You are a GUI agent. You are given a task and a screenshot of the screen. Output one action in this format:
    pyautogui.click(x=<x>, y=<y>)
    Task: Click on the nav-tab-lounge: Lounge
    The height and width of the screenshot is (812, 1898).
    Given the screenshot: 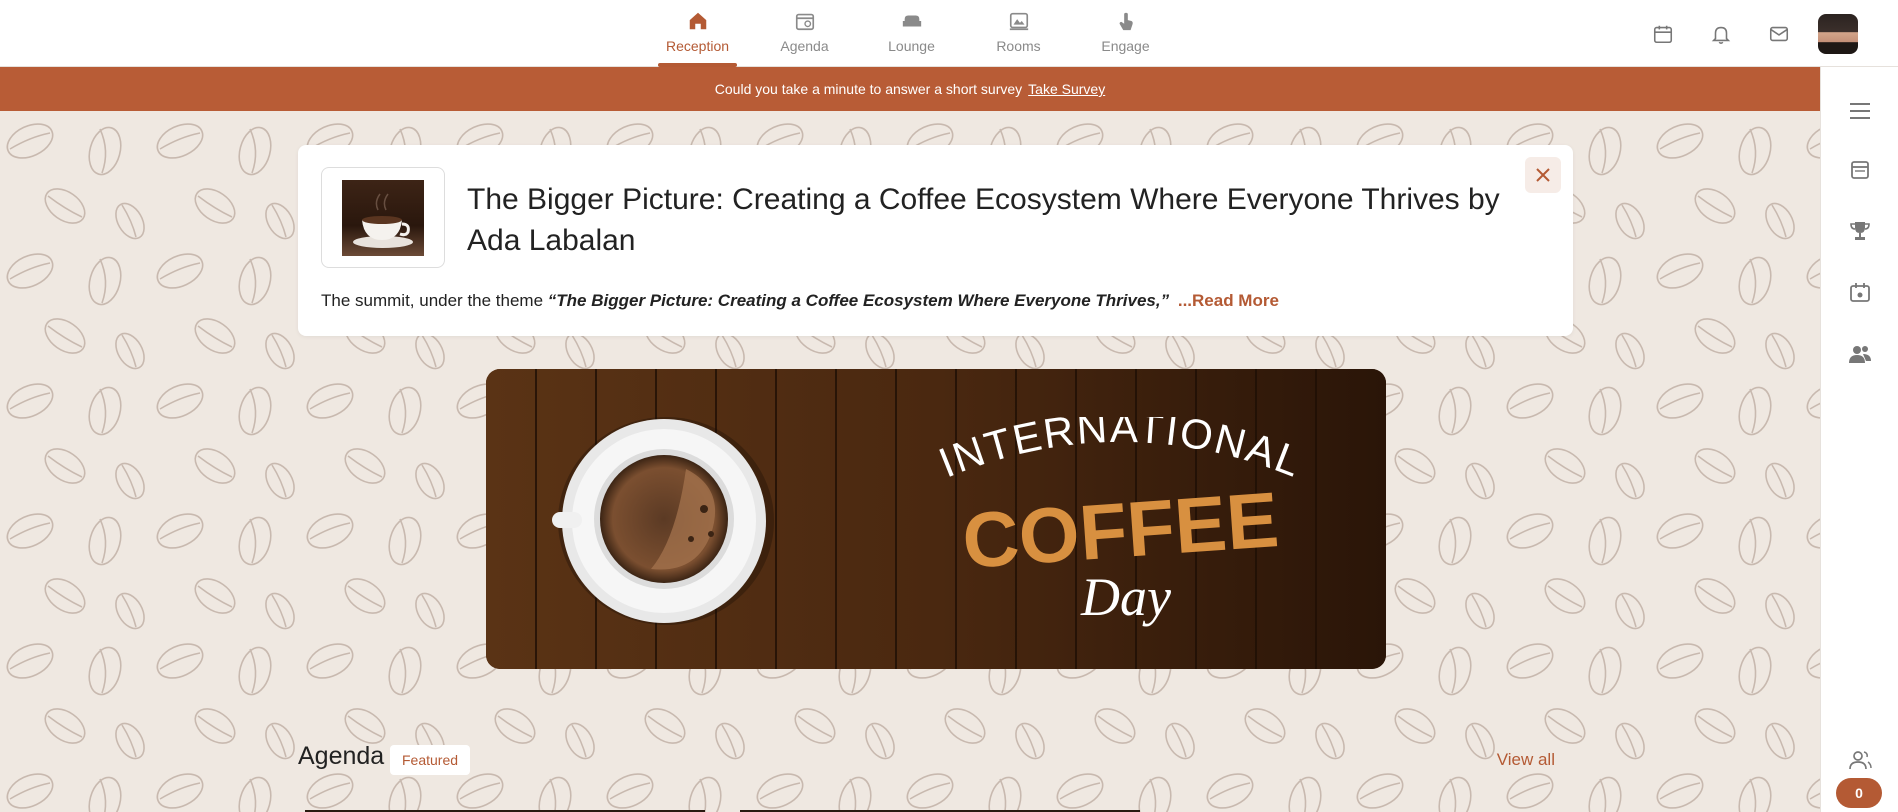 What is the action you would take?
    pyautogui.click(x=911, y=33)
    